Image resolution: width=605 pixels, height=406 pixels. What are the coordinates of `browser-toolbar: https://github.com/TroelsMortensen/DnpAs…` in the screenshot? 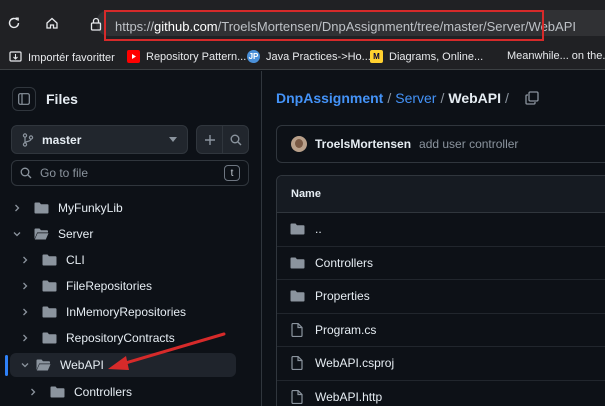 It's located at (302, 23).